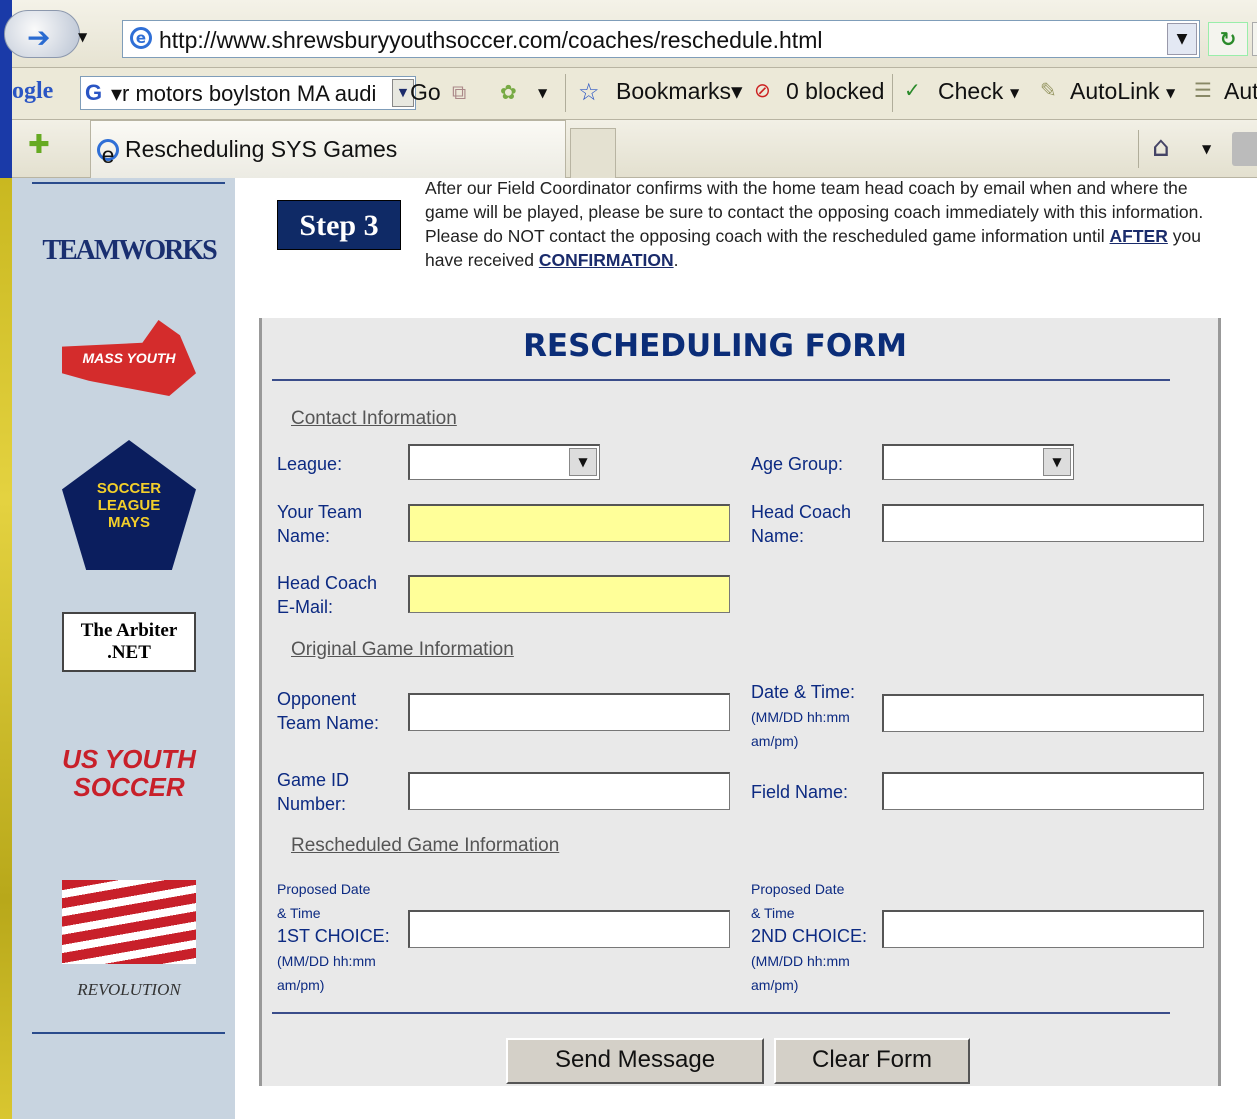  Describe the element at coordinates (1043, 929) in the screenshot. I see `second-choice-input` at that location.